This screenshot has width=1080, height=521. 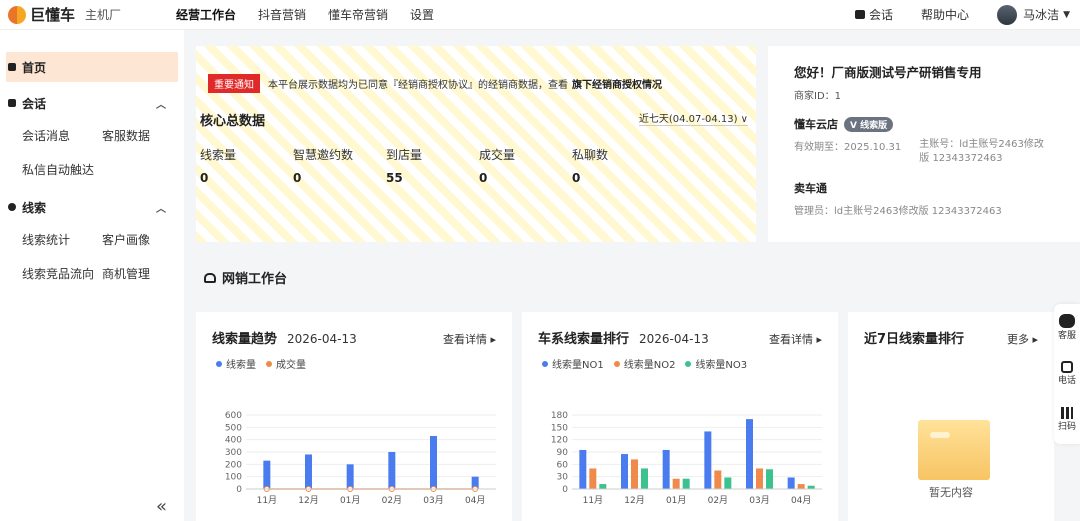 What do you see at coordinates (644, 363) in the screenshot?
I see `legend-item: 线索量NO2` at bounding box center [644, 363].